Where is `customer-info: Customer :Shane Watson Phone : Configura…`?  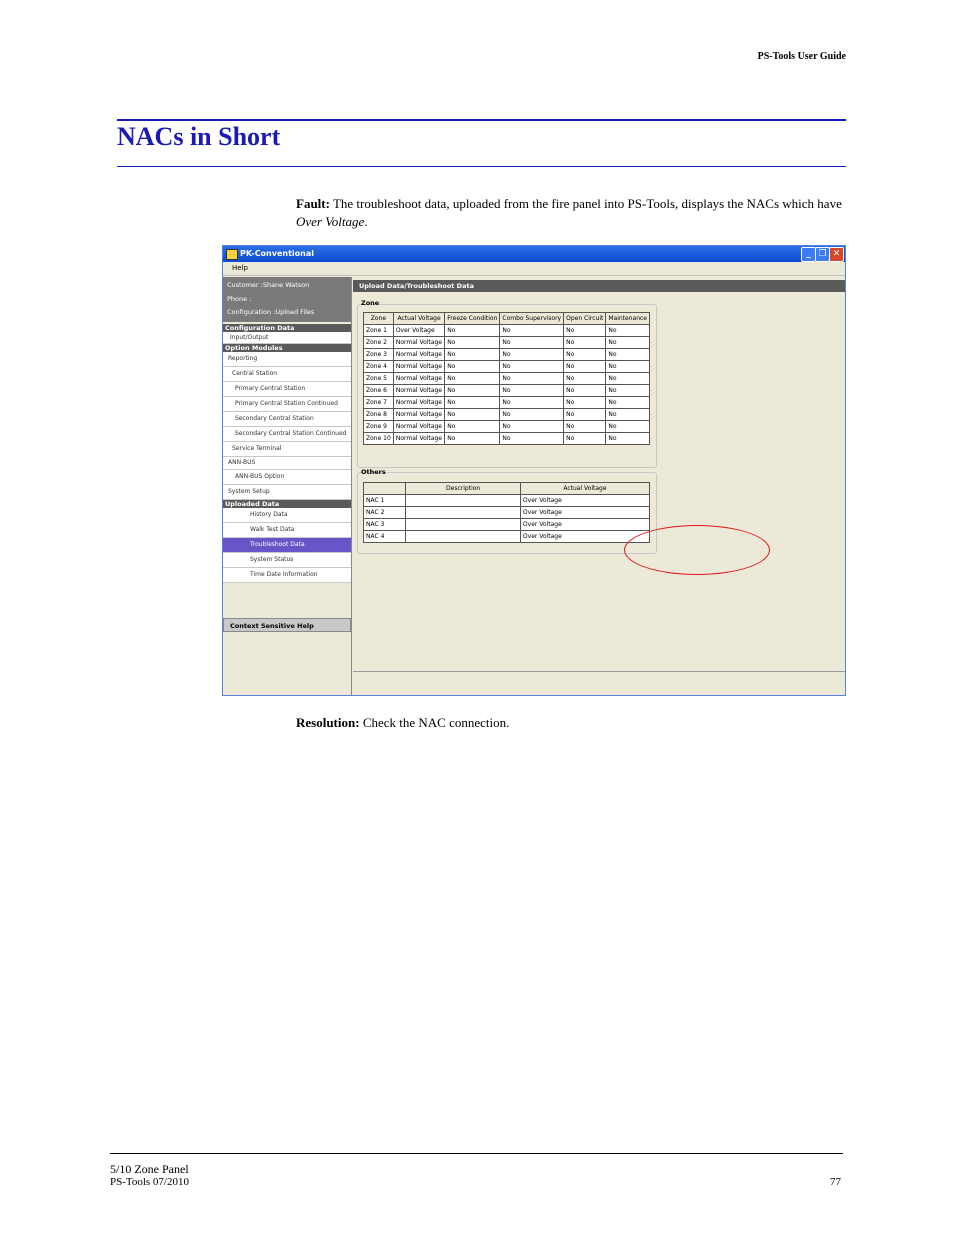
customer-info: Customer :Shane Watson Phone : Configura… is located at coordinates (287, 299).